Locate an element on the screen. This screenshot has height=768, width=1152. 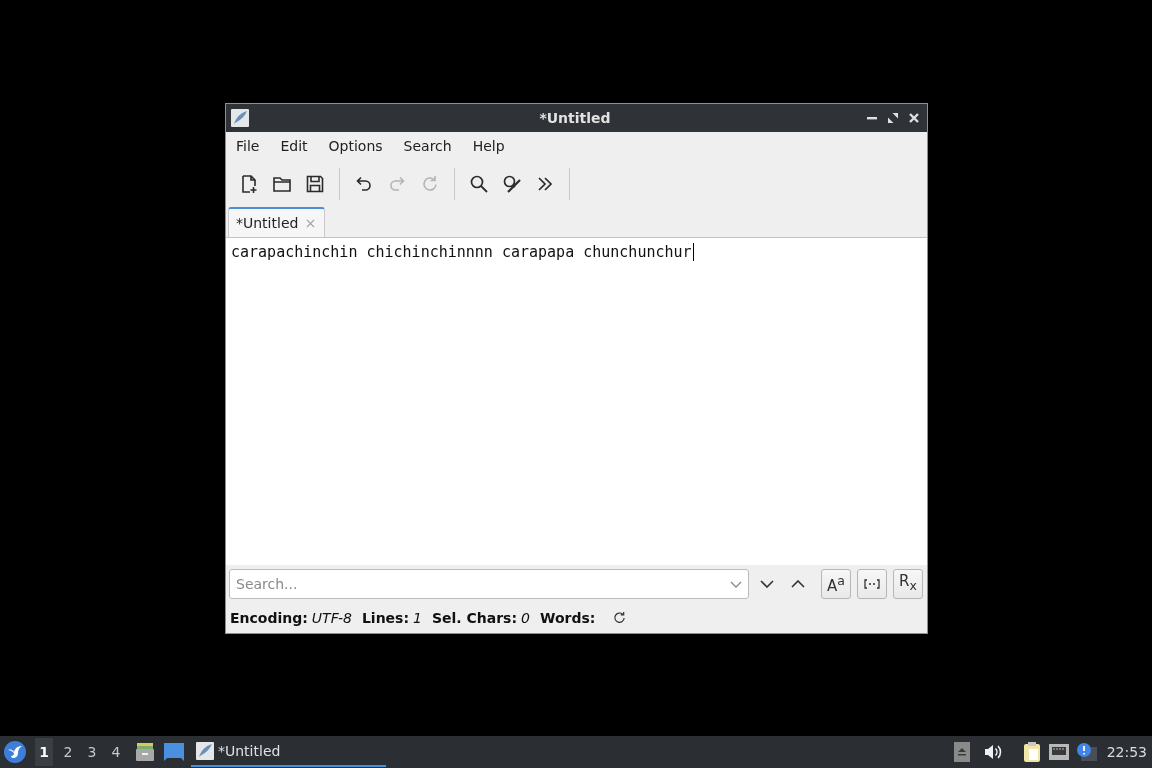
workspace-button: 1 is located at coordinates (44, 752).